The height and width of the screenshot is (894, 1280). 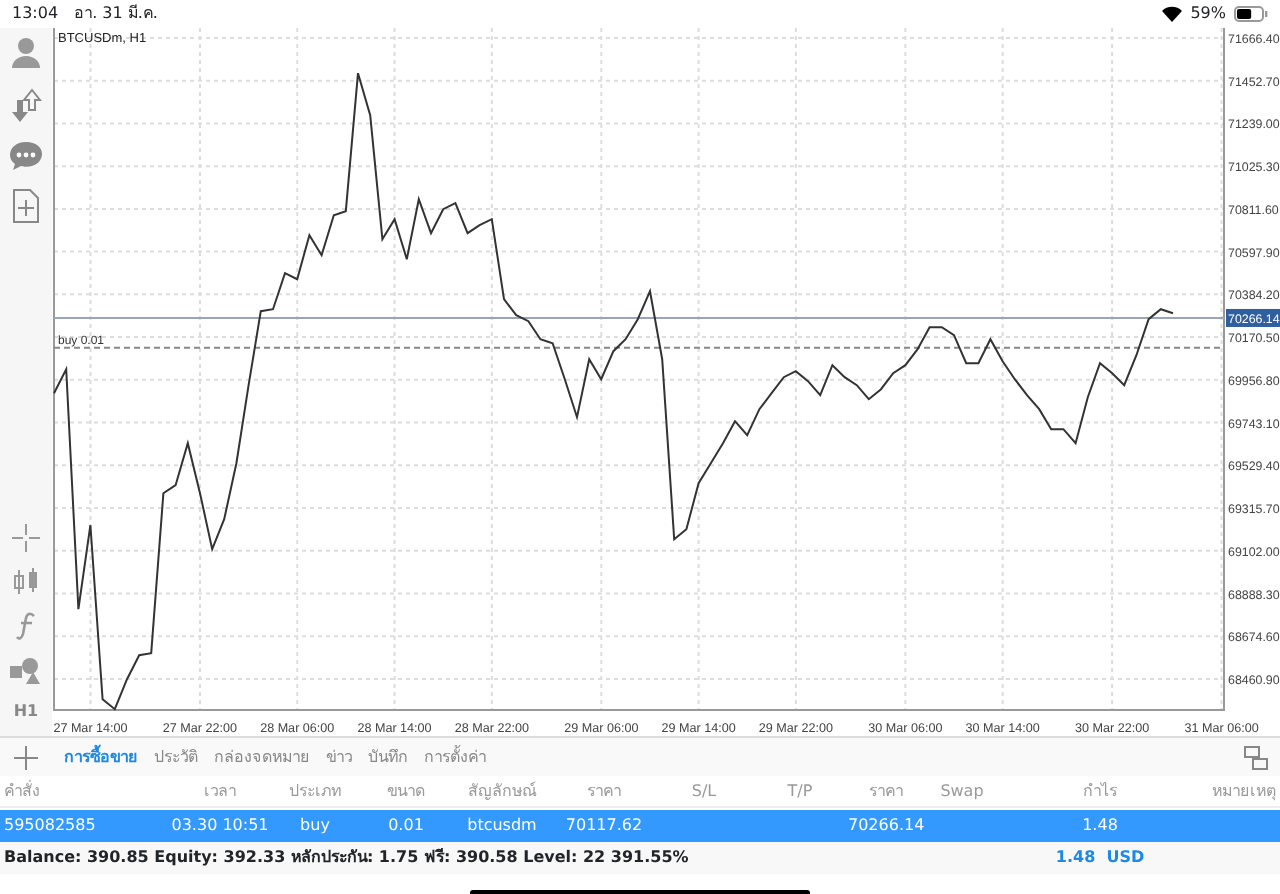 I want to click on new-order-icon, so click(x=26, y=206).